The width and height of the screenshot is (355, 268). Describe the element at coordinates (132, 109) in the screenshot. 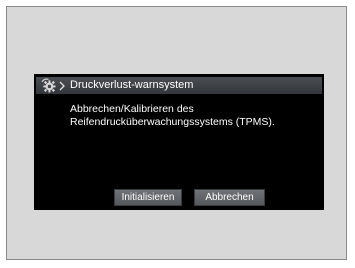

I see `message-line-1: Abbrechen/Kalibrieren des` at that location.